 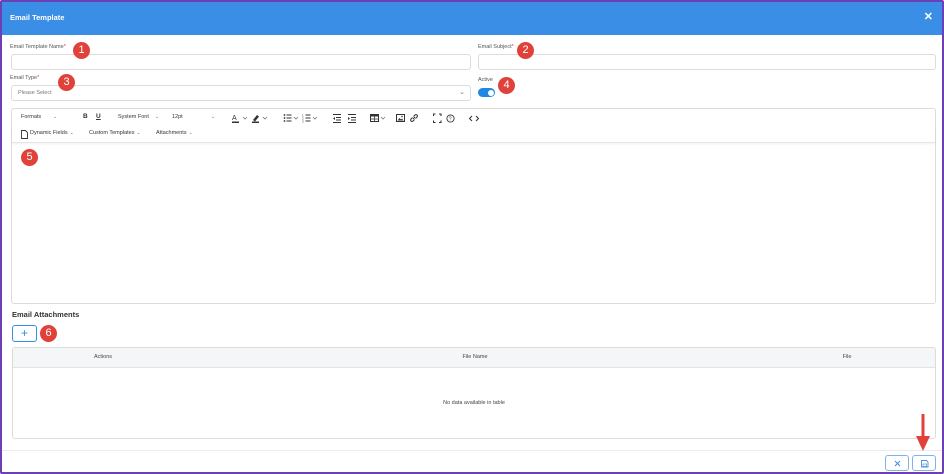 I want to click on text-color-icon: A, so click(x=241, y=118).